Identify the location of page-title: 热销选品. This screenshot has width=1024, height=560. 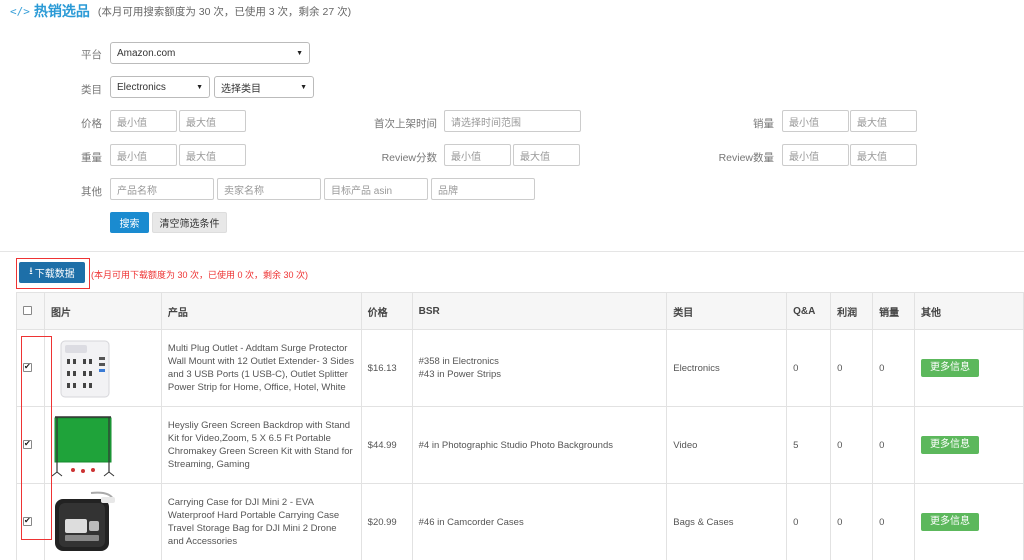
(61, 11).